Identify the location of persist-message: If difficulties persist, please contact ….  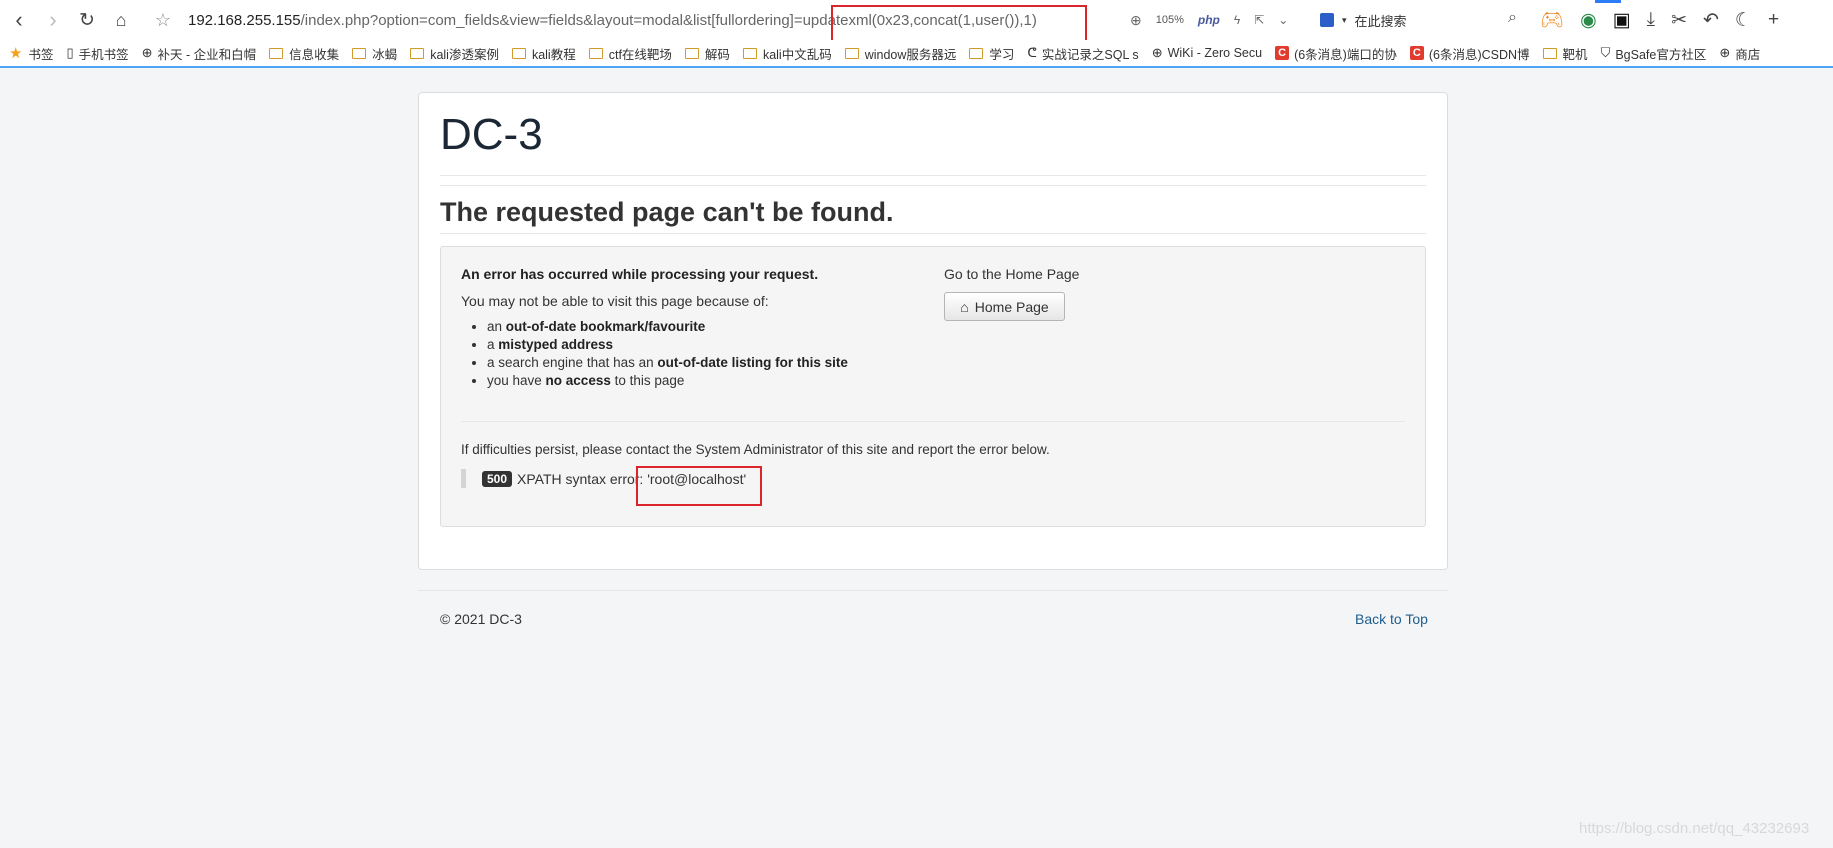
(755, 449).